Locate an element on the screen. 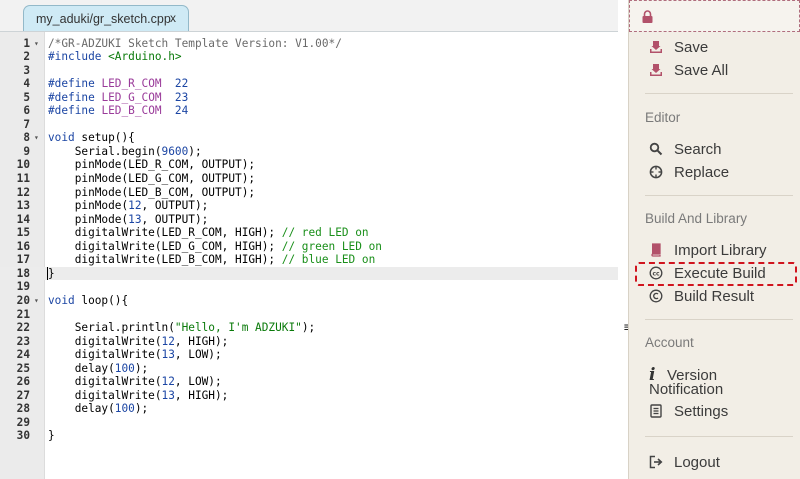 This screenshot has height=479, width=800. tab-bar: my_aduki/gr_sketch.cpp x is located at coordinates (312, 16).